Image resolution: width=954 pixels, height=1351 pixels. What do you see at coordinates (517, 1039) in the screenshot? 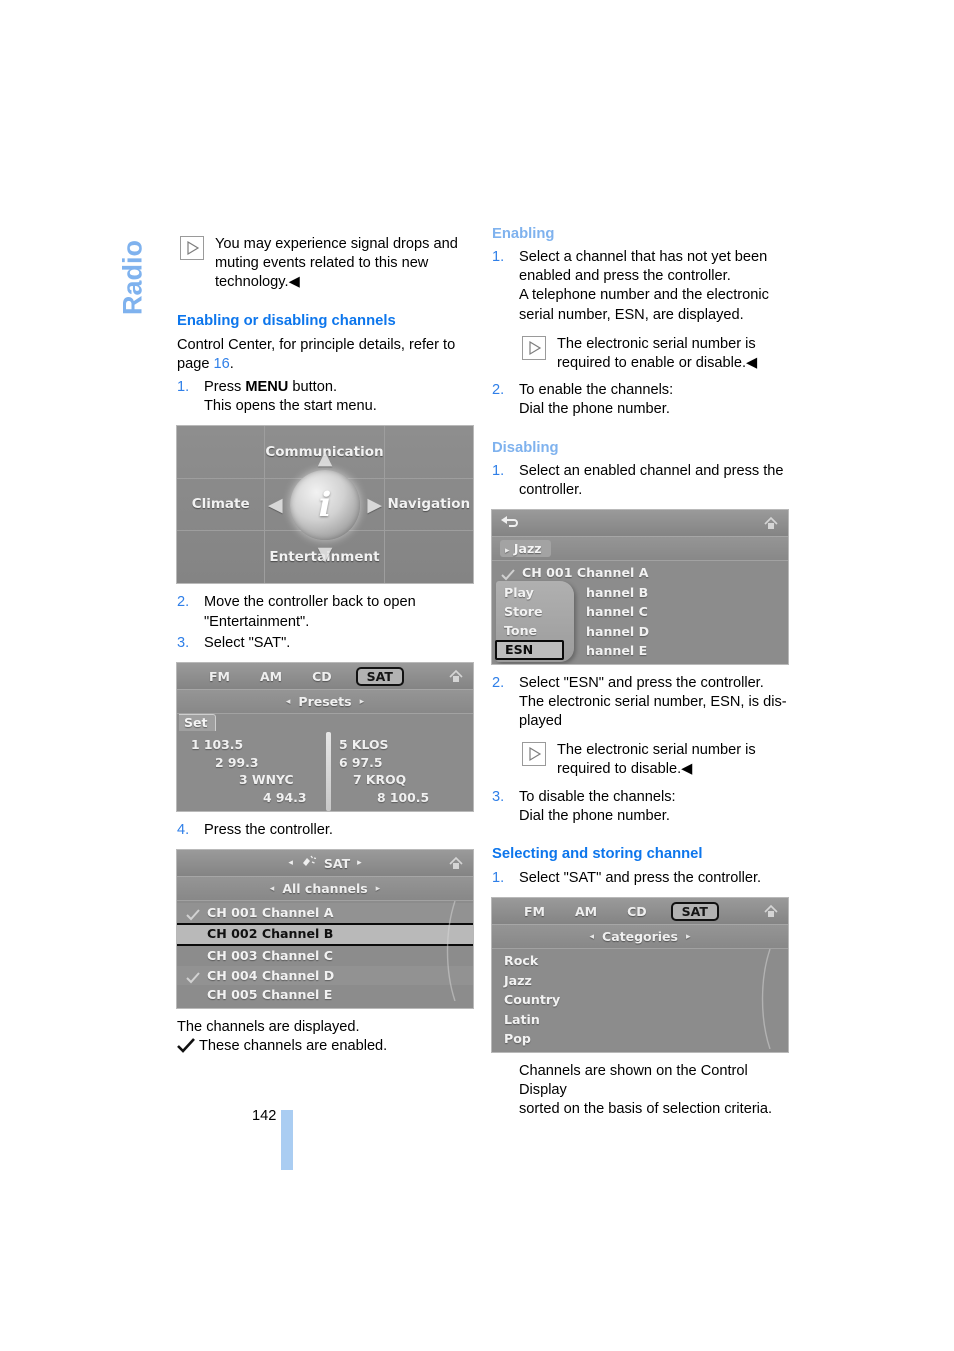
I see `category-label: Pop` at bounding box center [517, 1039].